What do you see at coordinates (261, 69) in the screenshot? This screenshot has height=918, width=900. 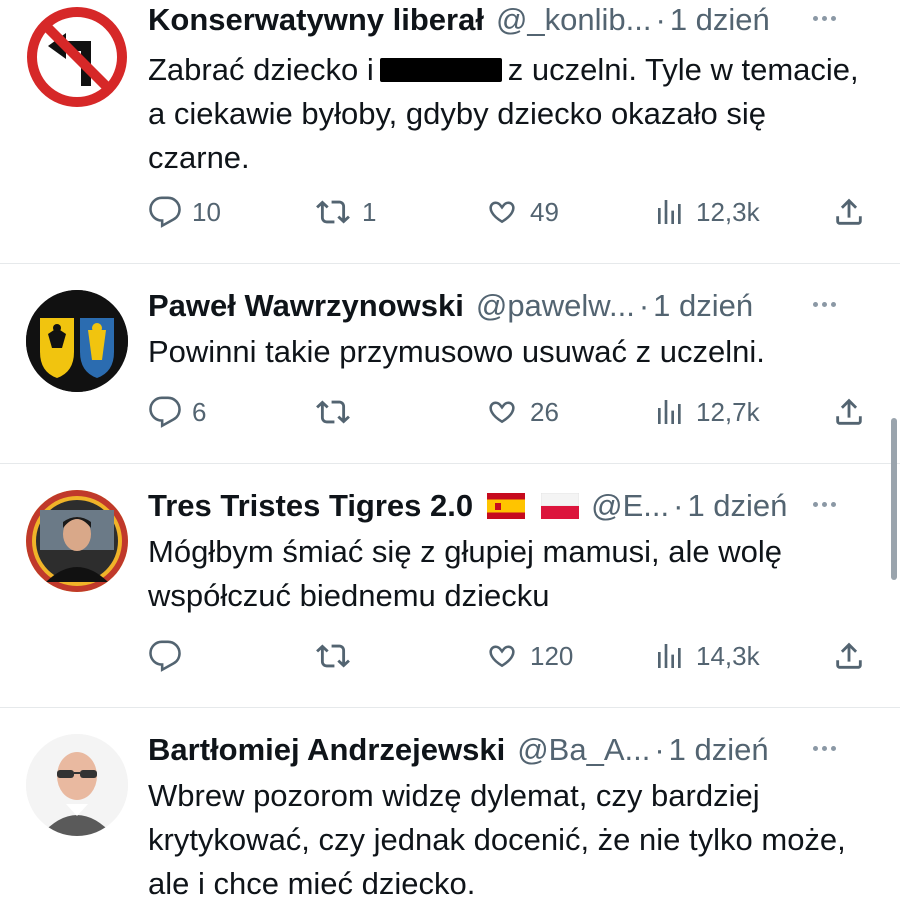 I see `tweet-text-part: Zabrać dziecko i` at bounding box center [261, 69].